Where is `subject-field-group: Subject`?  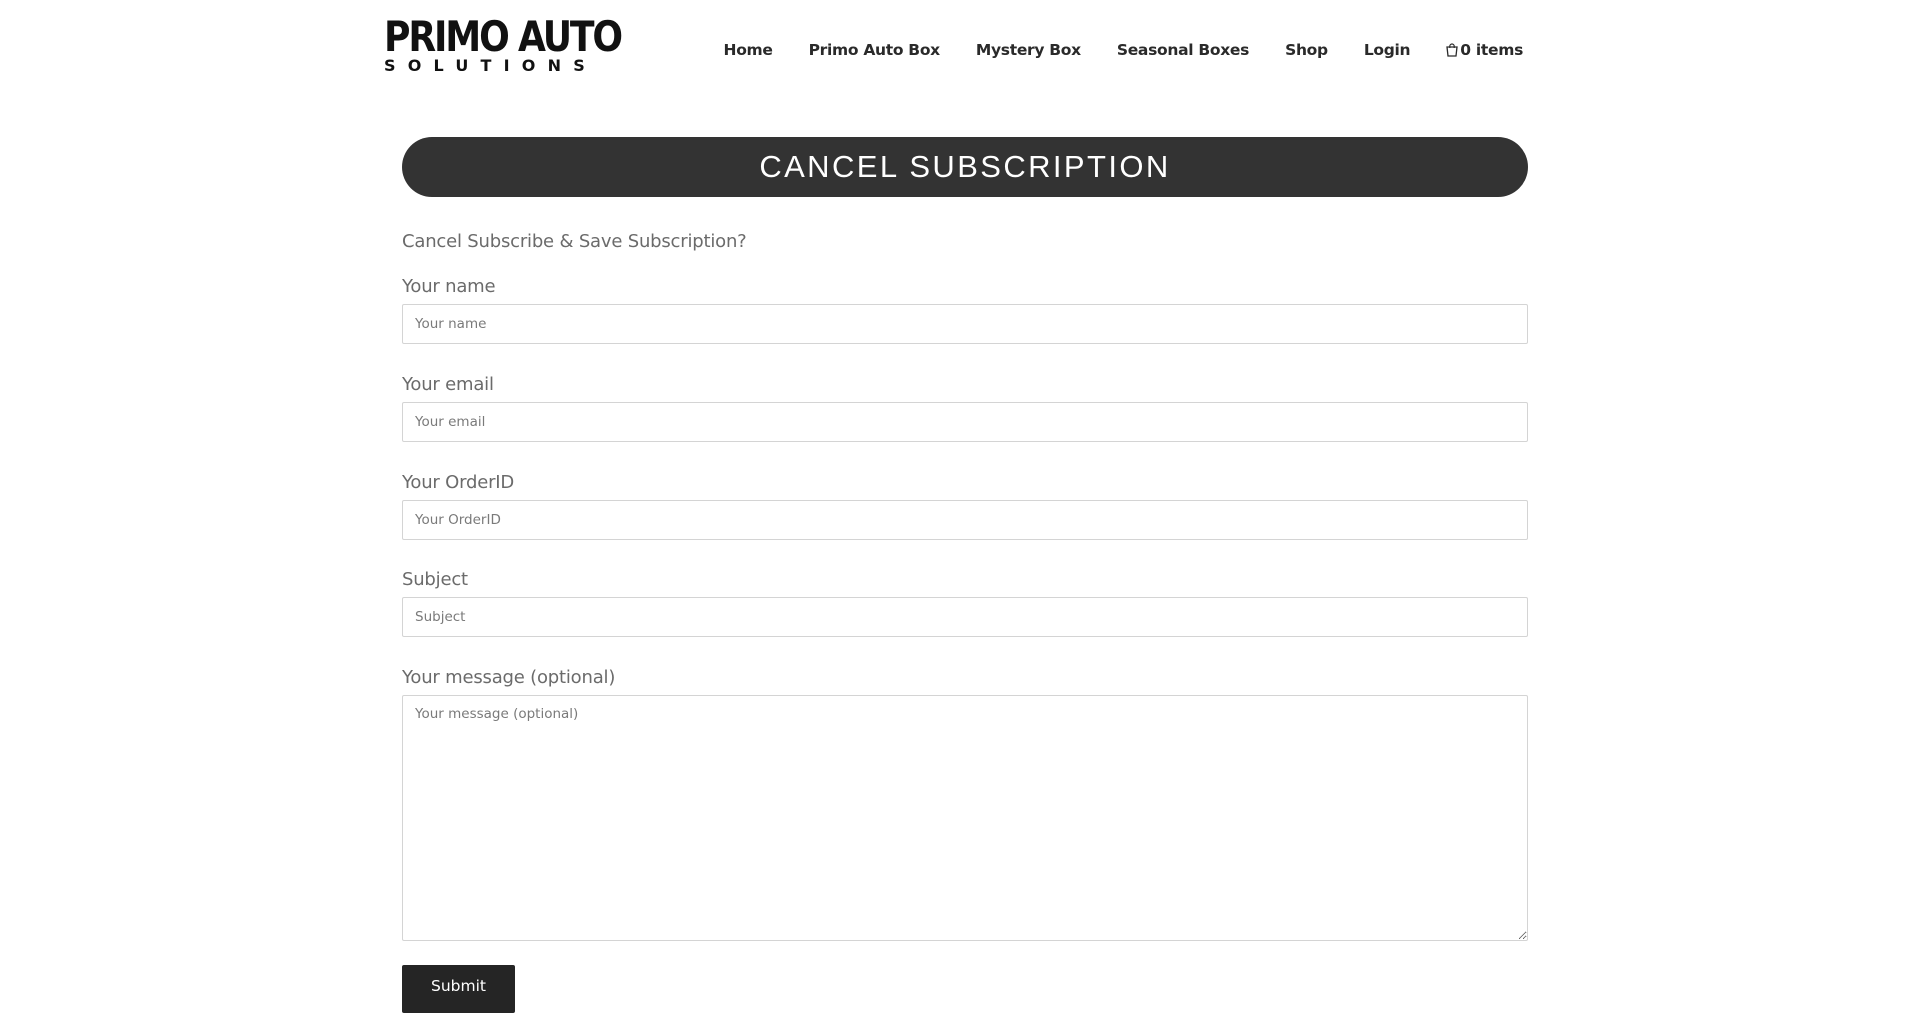 subject-field-group: Subject is located at coordinates (965, 602).